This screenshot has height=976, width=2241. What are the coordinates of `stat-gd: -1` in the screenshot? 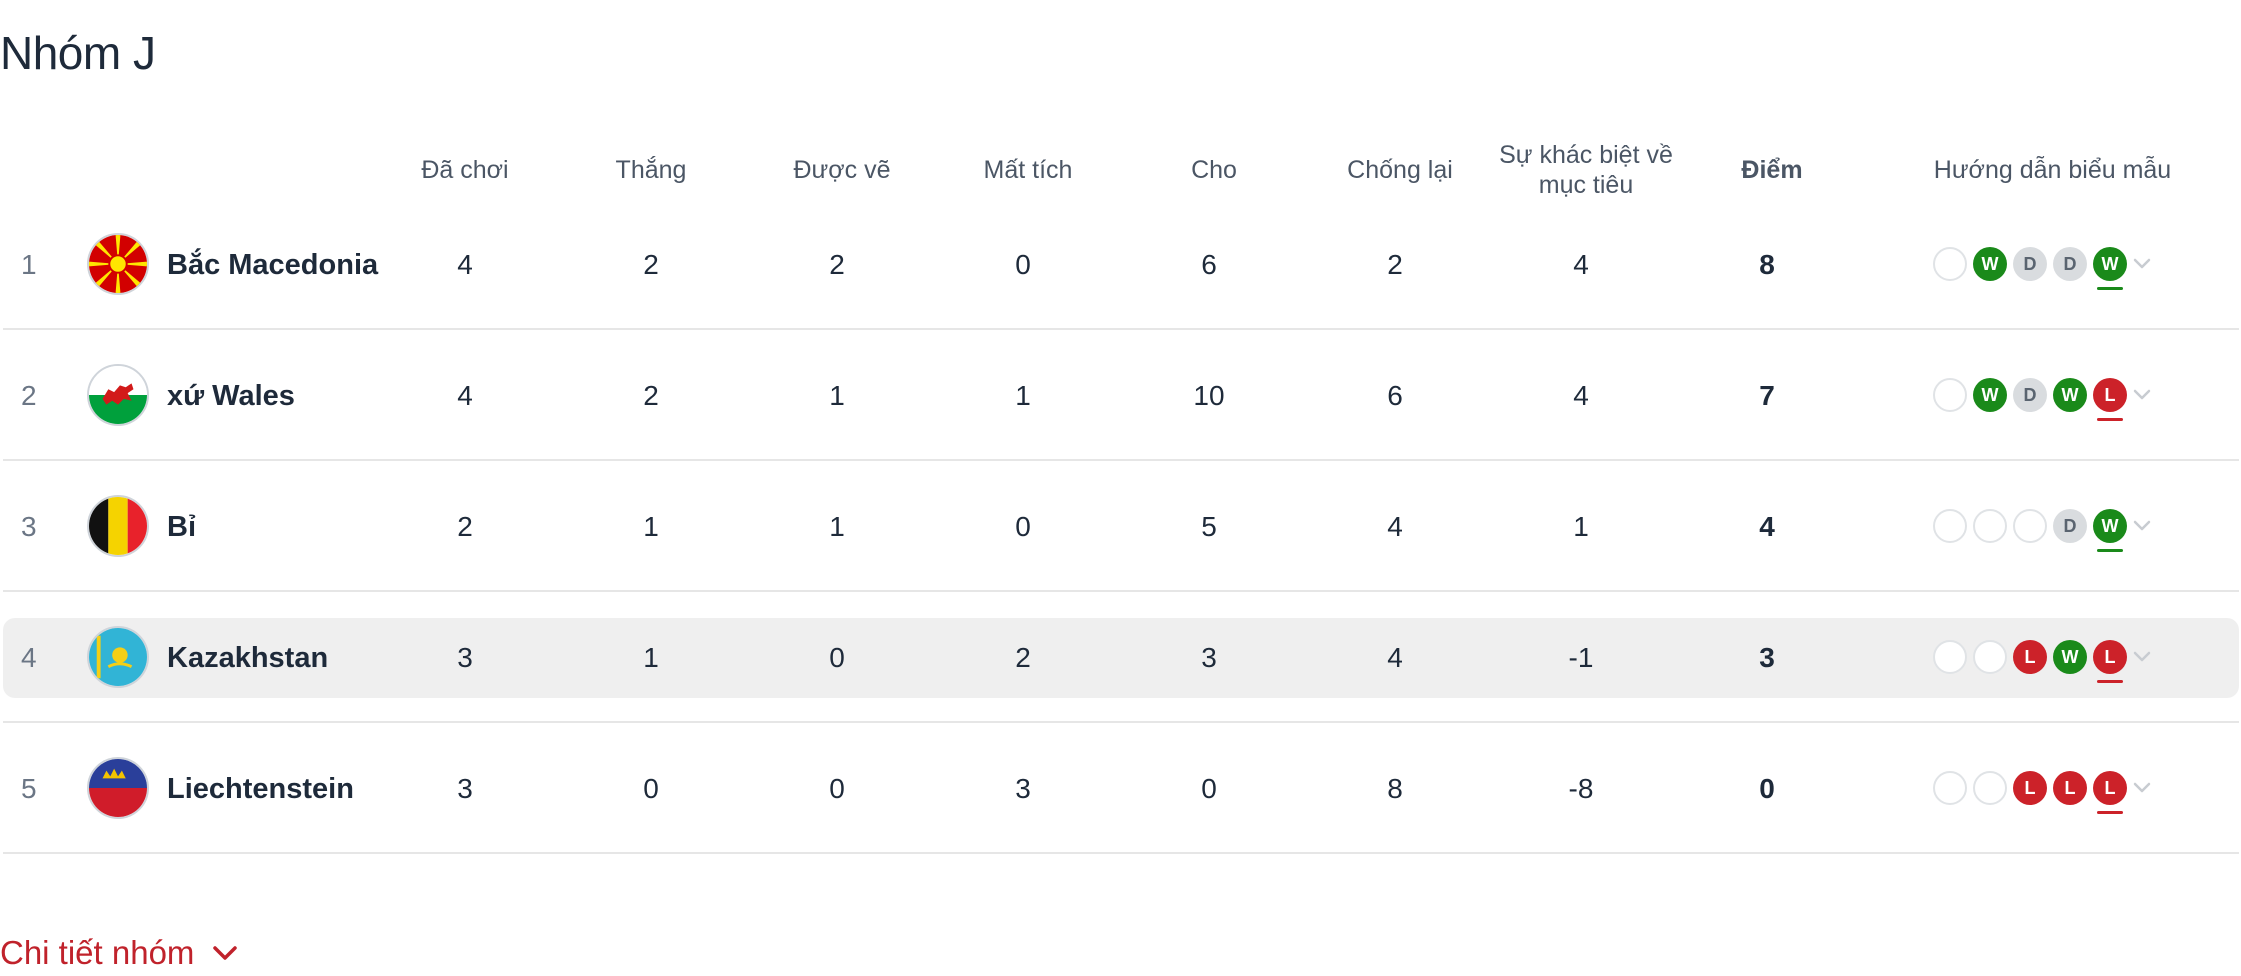 It's located at (1581, 657).